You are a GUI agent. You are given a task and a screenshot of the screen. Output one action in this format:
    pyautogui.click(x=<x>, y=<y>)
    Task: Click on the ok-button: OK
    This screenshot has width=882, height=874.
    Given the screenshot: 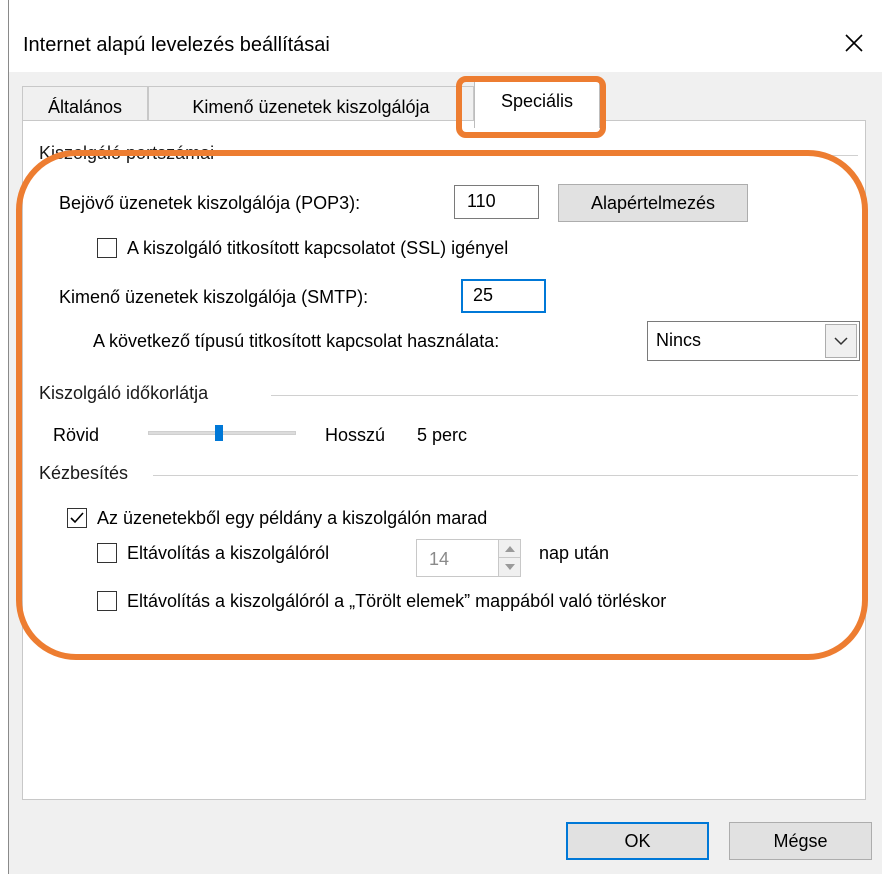 What is the action you would take?
    pyautogui.click(x=637, y=841)
    